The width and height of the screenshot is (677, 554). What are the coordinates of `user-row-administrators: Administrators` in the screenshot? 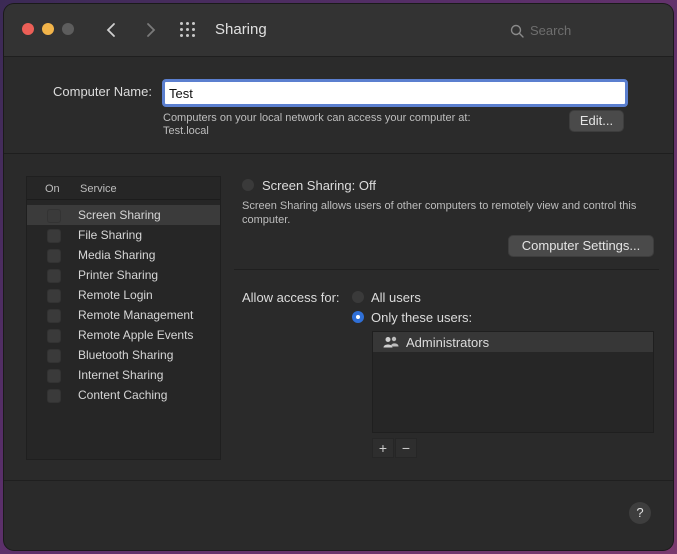 It's located at (513, 342).